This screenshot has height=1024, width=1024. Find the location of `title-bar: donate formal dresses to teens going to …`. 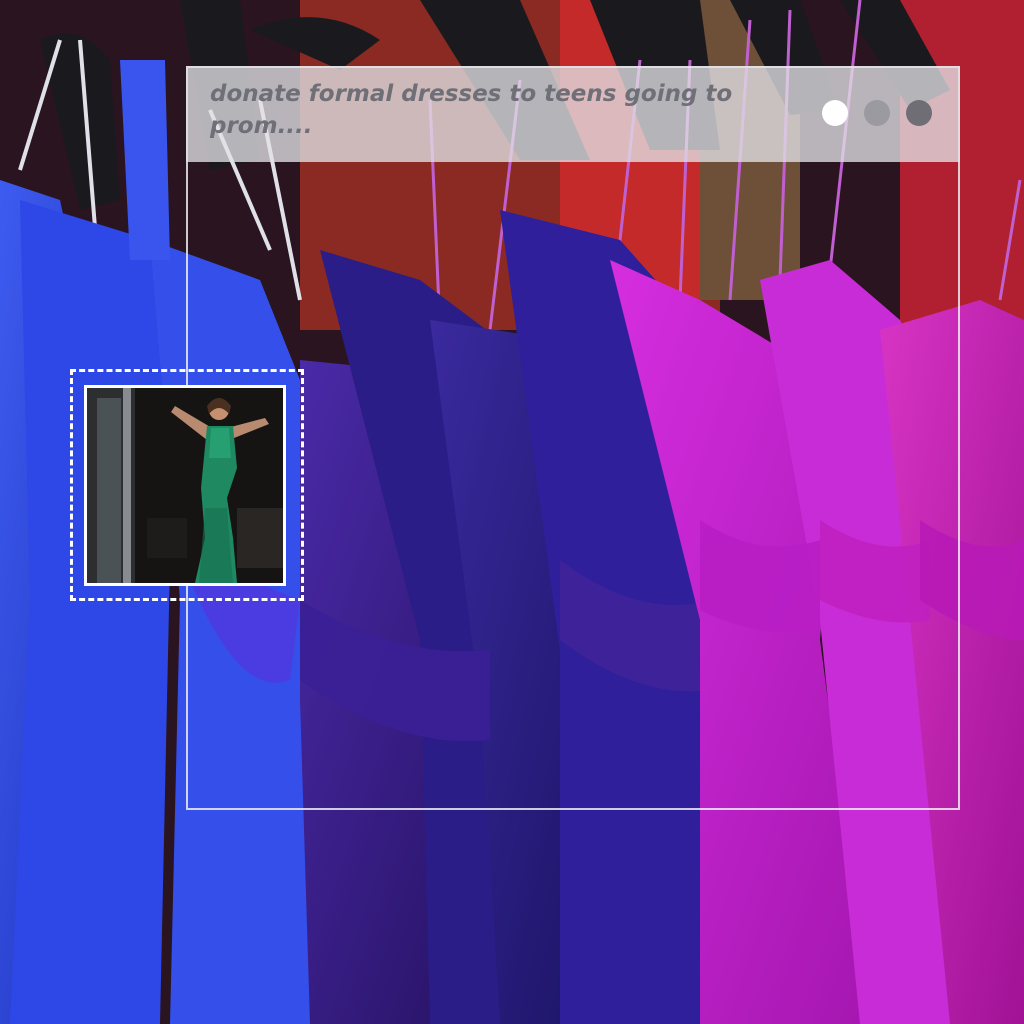

title-bar: donate formal dresses to teens going to … is located at coordinates (573, 114).